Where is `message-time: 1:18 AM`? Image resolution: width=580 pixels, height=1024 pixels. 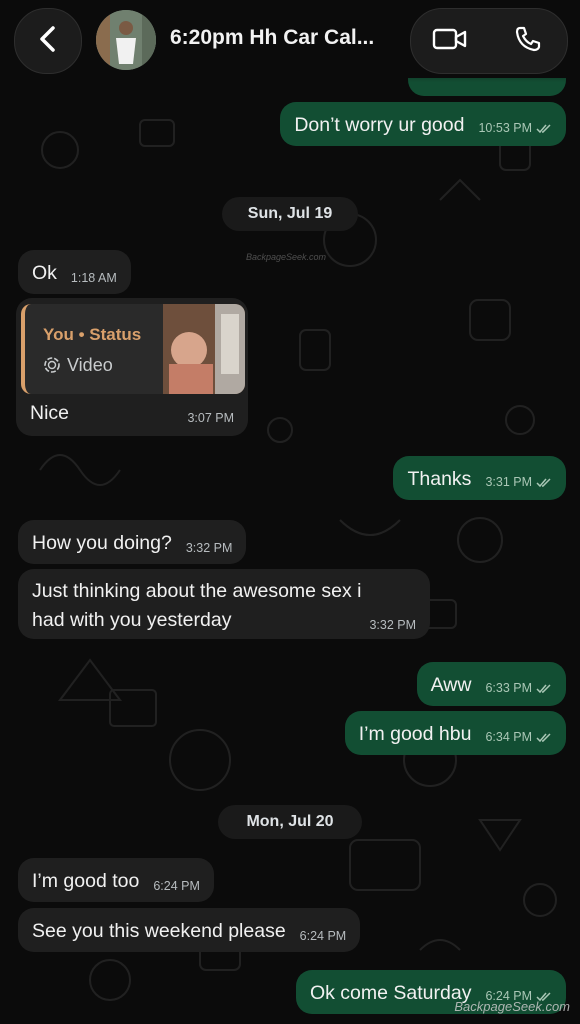
message-time: 1:18 AM is located at coordinates (93, 278).